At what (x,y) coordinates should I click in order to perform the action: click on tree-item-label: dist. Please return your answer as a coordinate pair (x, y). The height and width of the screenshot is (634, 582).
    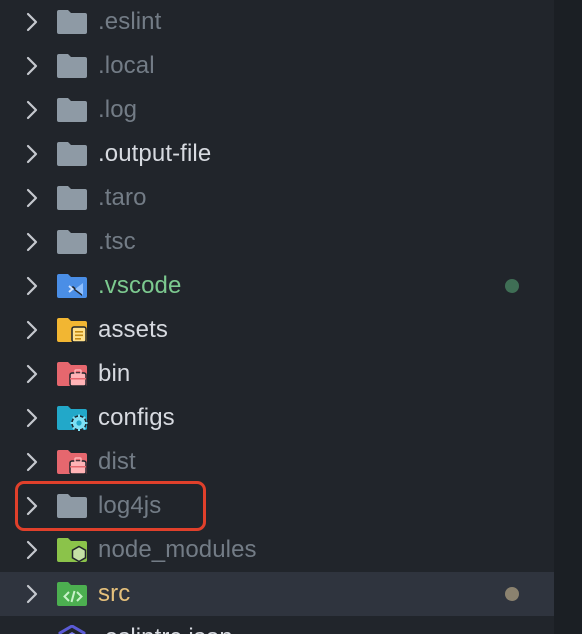
    Looking at the image, I should click on (117, 461).